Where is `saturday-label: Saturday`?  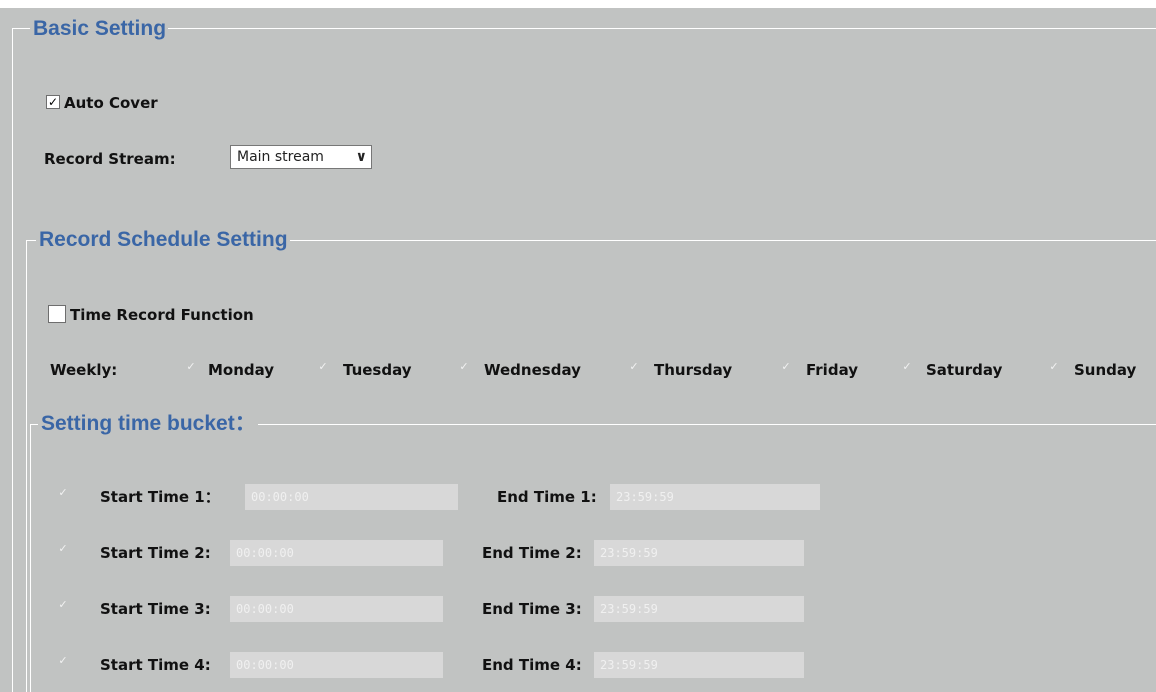 saturday-label: Saturday is located at coordinates (964, 370).